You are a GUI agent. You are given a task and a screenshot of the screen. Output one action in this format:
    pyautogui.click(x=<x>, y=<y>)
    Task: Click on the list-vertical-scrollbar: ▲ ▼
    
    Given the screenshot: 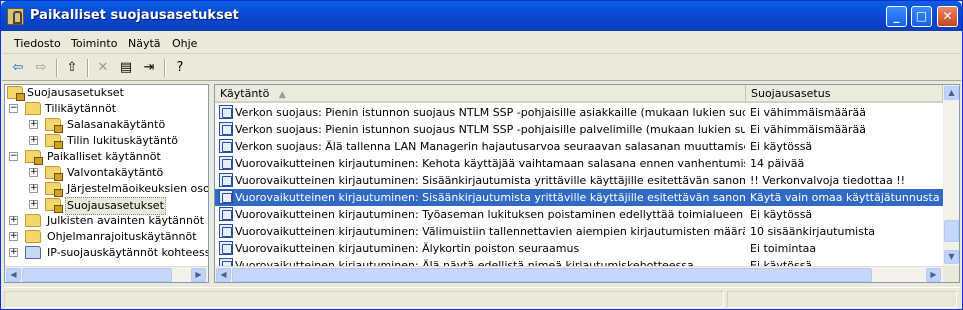 What is the action you would take?
    pyautogui.click(x=951, y=175)
    